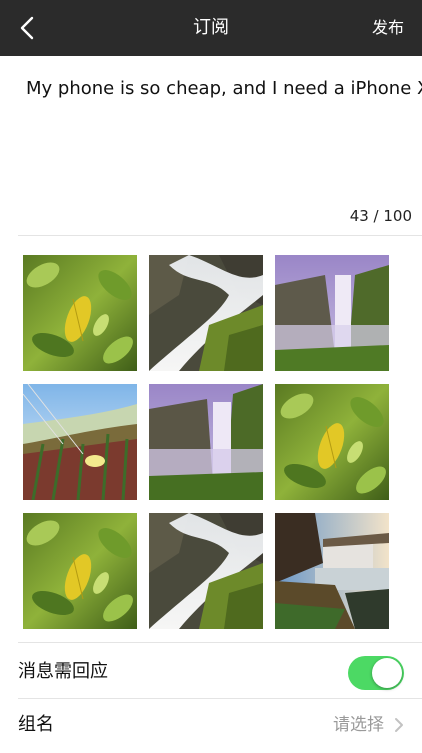 Image resolution: width=422 pixels, height=753 pixels. I want to click on flower-meadow-photo, so click(80, 442).